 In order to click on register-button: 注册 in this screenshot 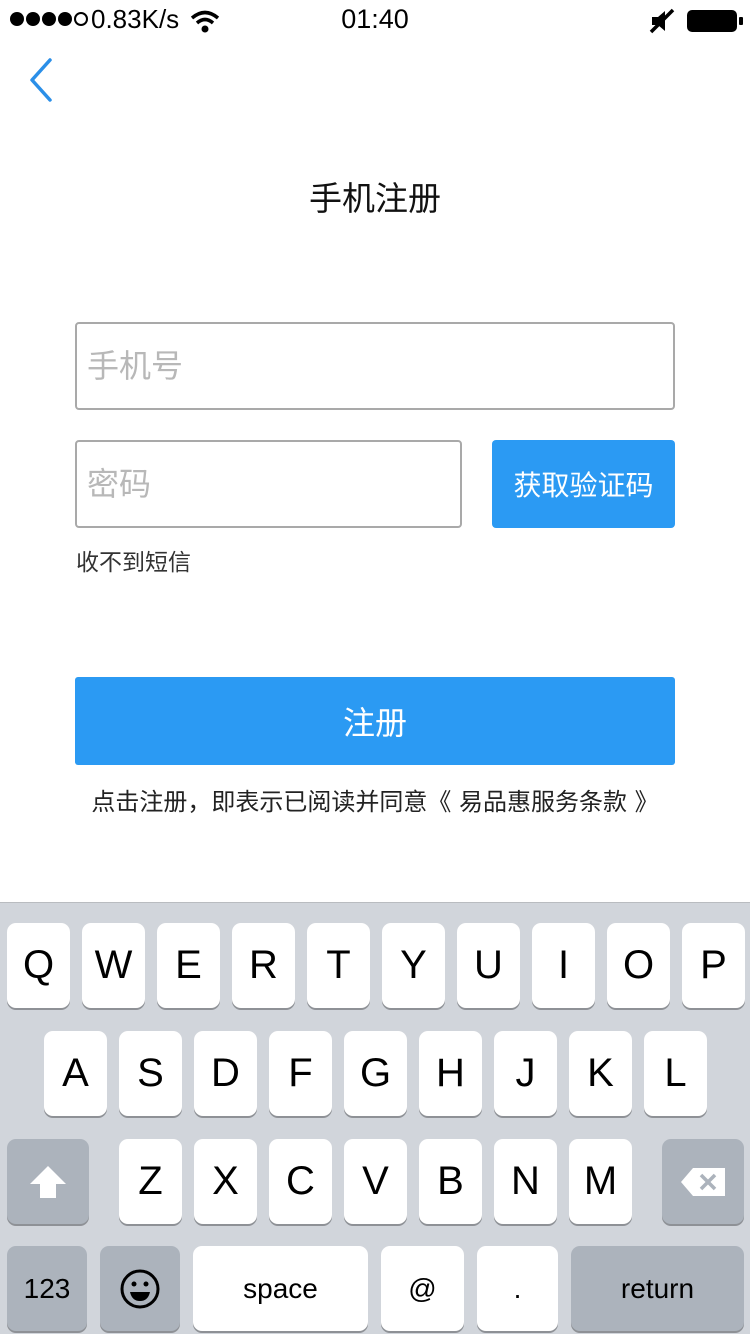, I will do `click(375, 721)`.